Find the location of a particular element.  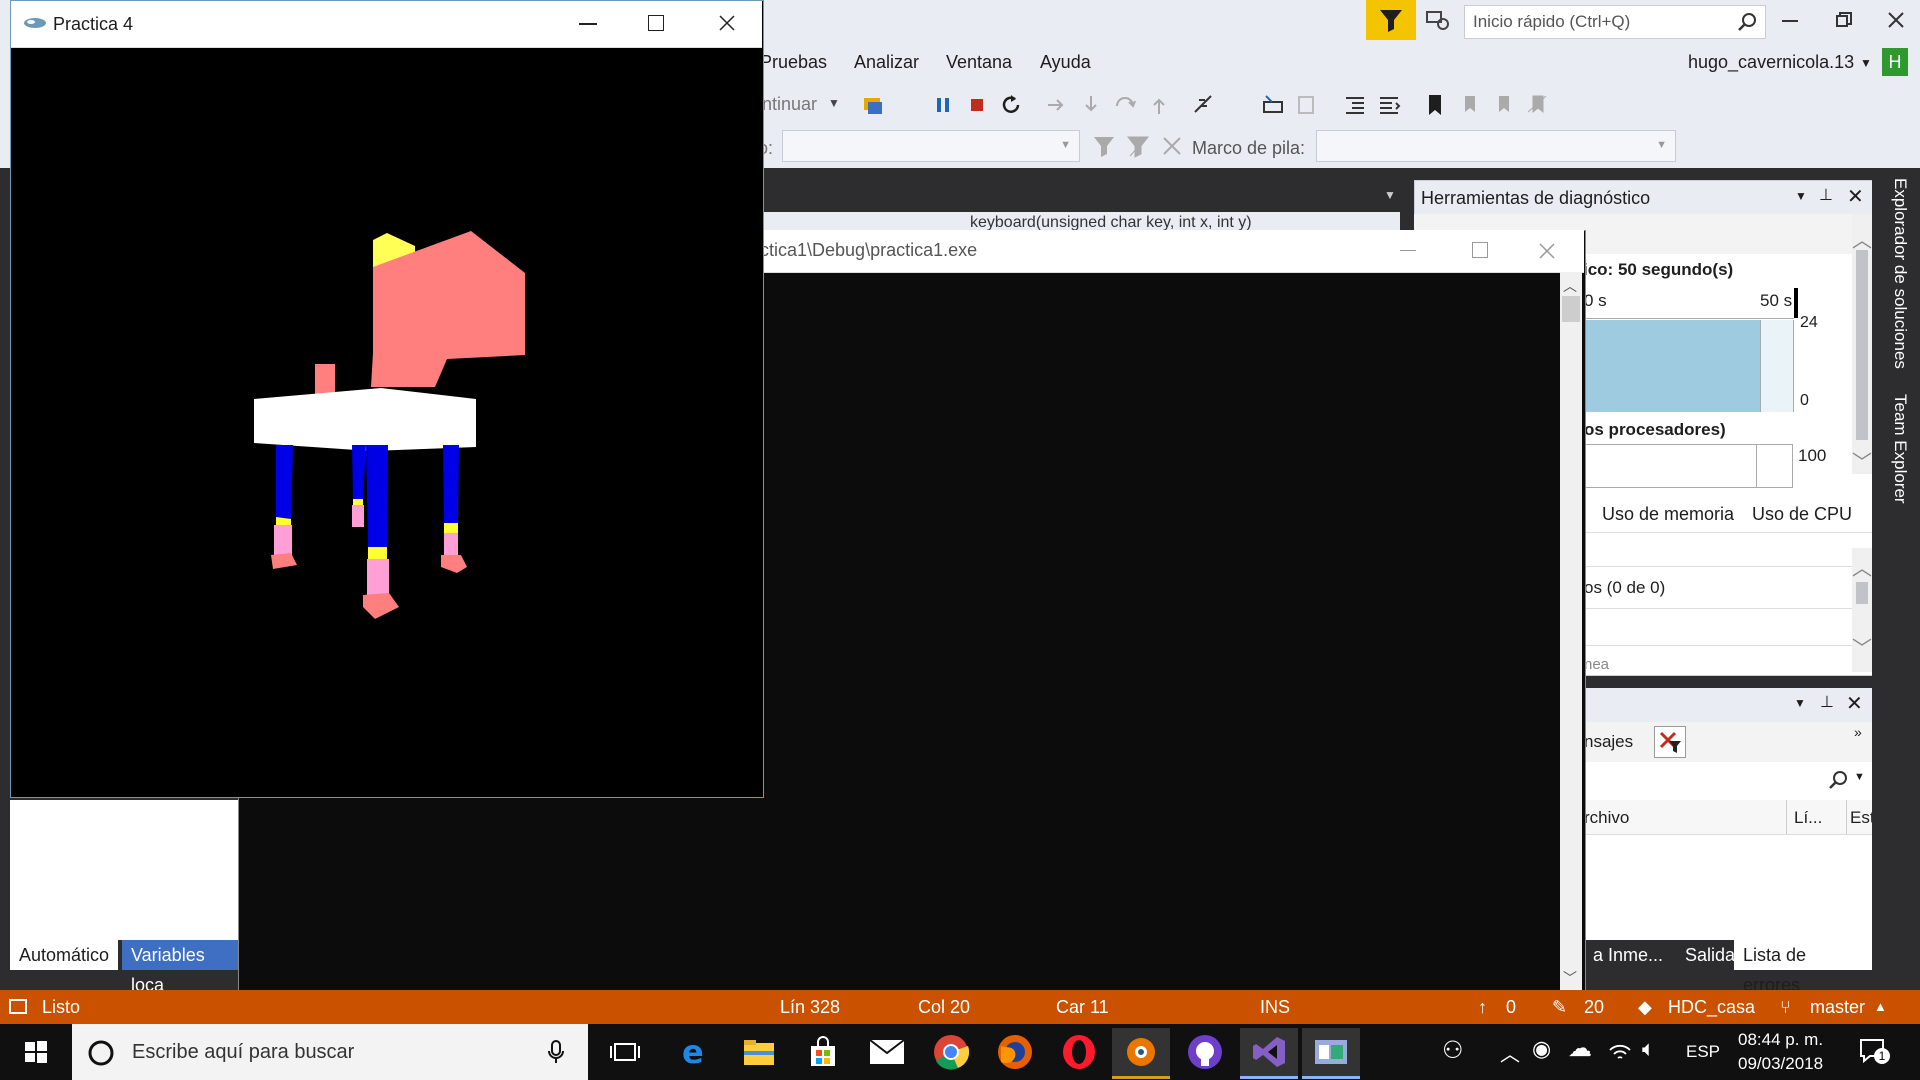

show-hidden-icons: ︿ is located at coordinates (1510, 1052).